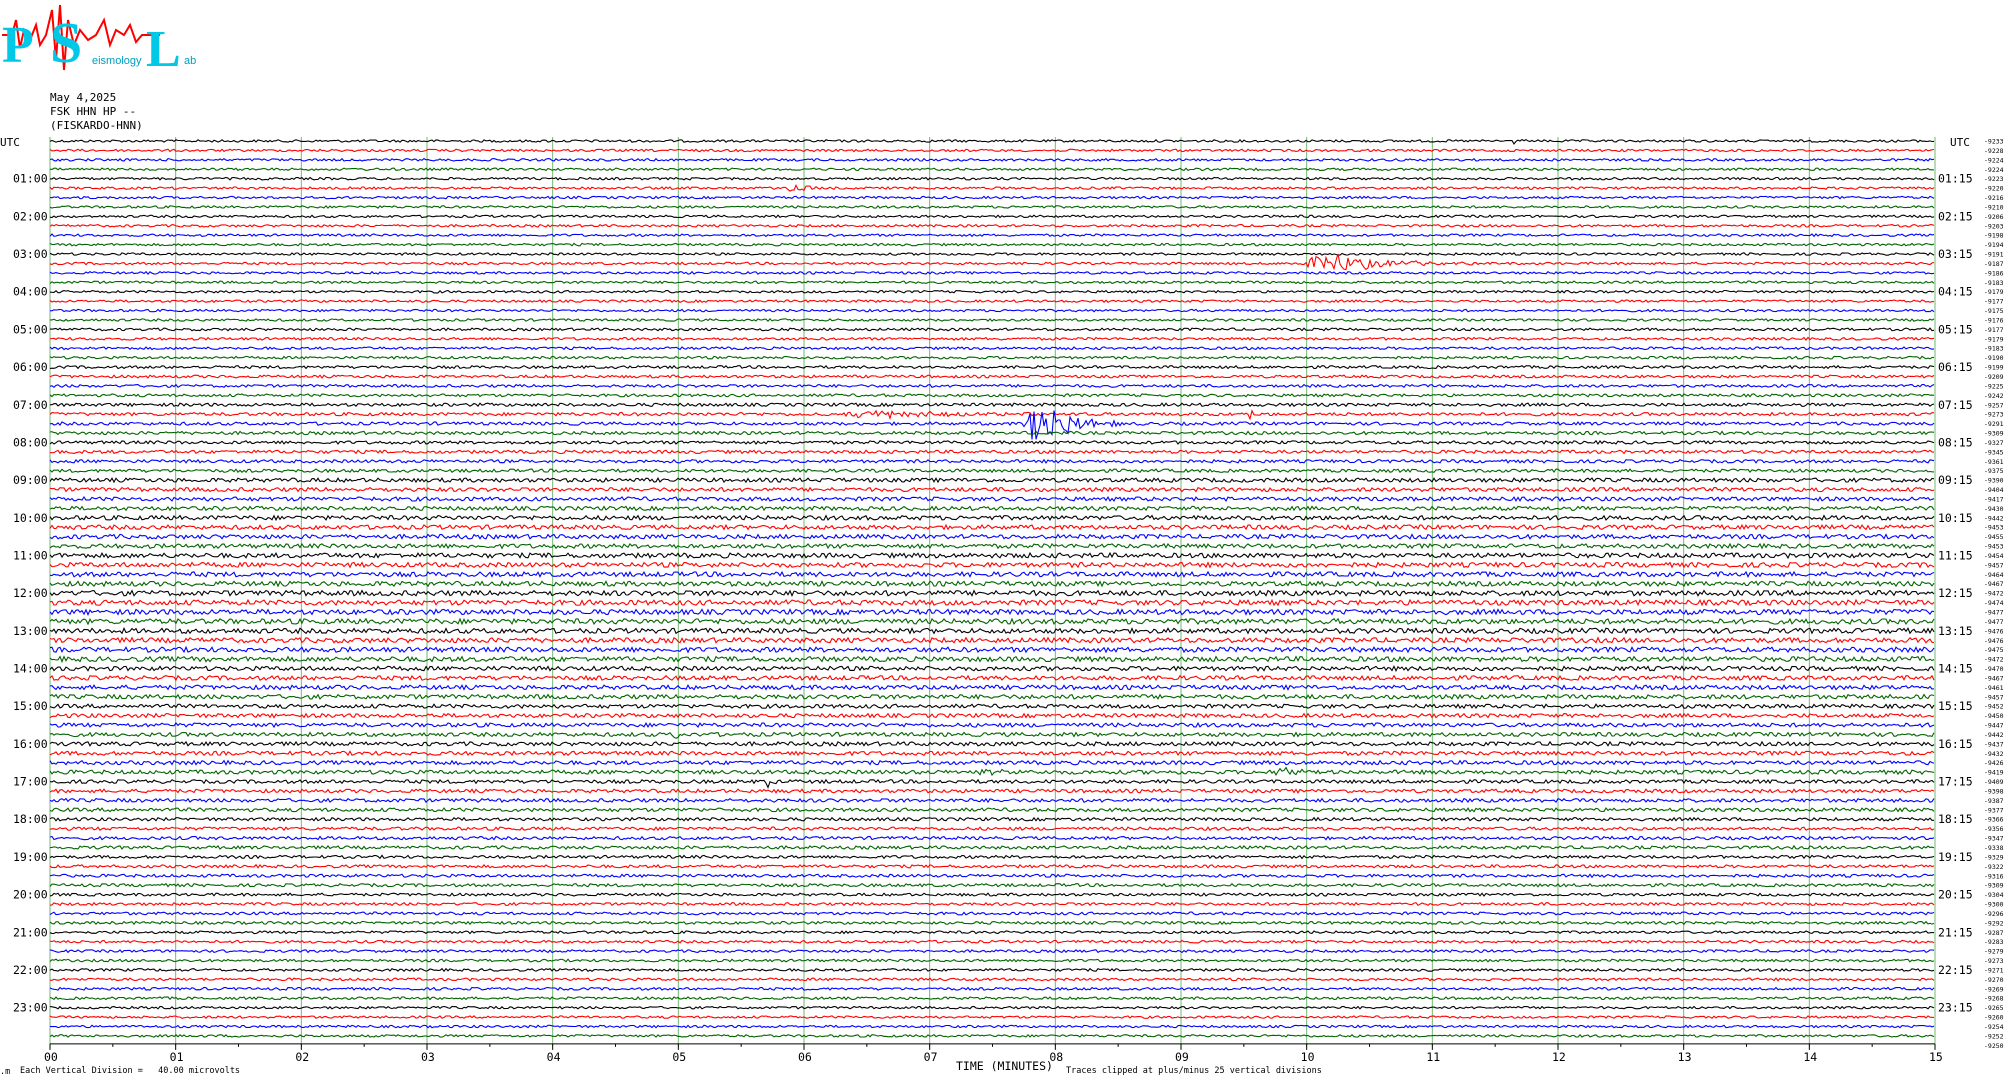 This screenshot has height=1080, width=2010. I want to click on trace-offset: -9327, so click(1994, 443).